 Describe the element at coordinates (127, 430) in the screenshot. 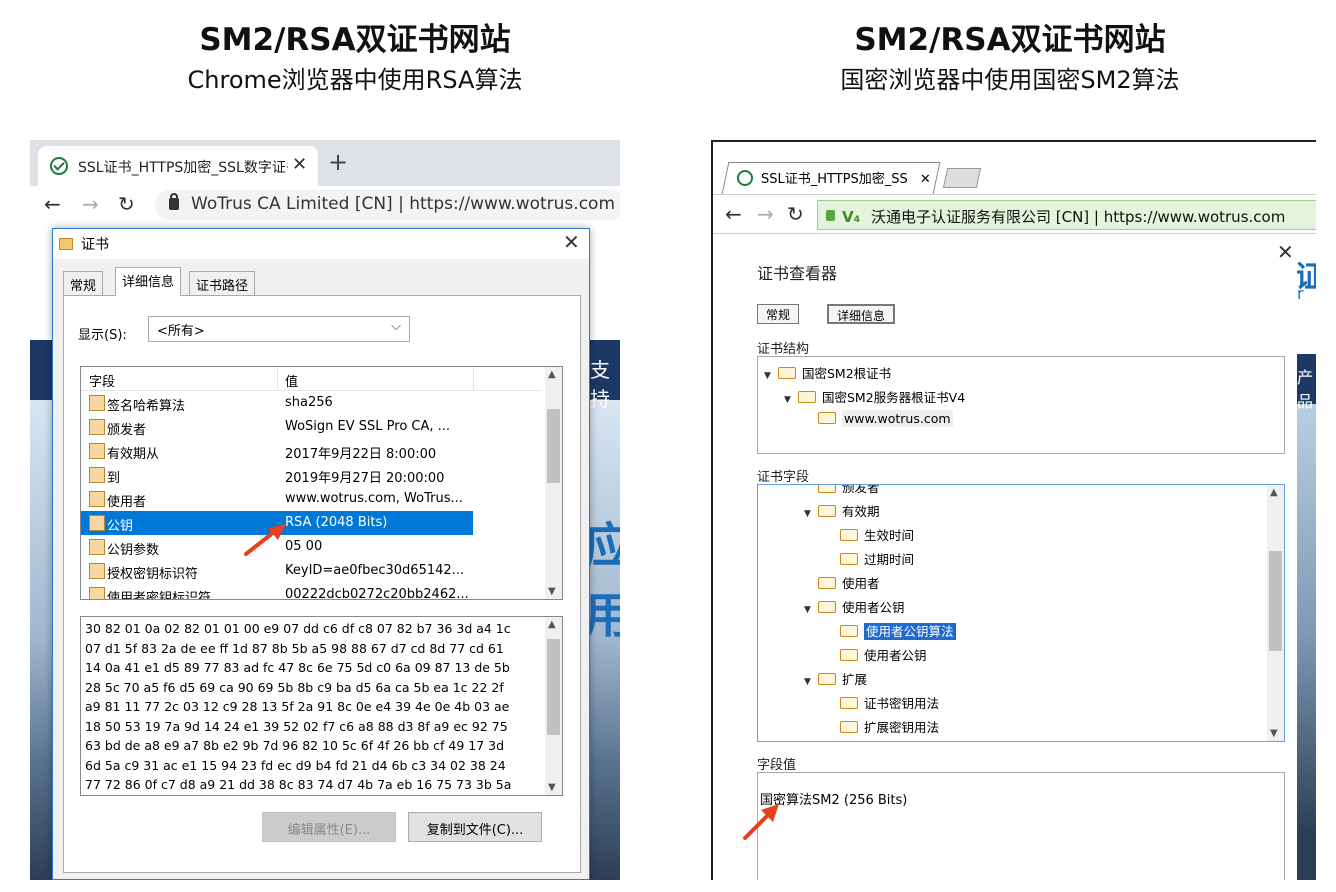

I see `field-name: 颁发者` at that location.